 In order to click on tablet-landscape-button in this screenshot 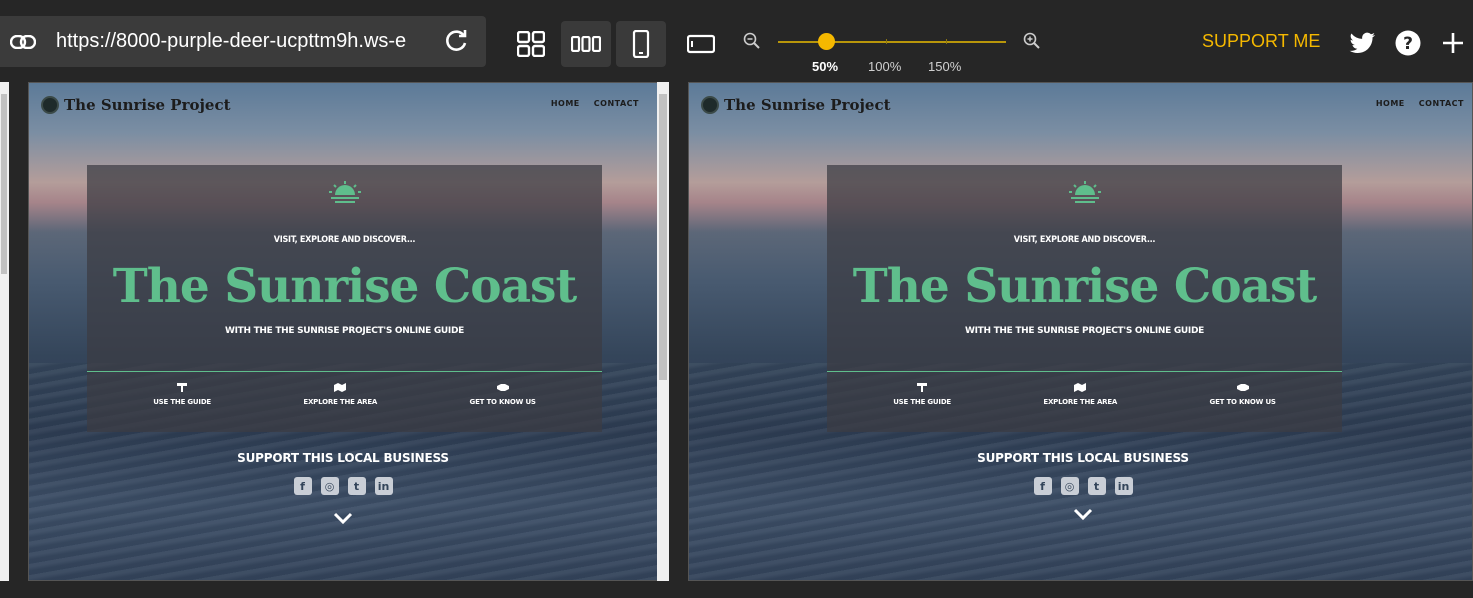, I will do `click(701, 44)`.